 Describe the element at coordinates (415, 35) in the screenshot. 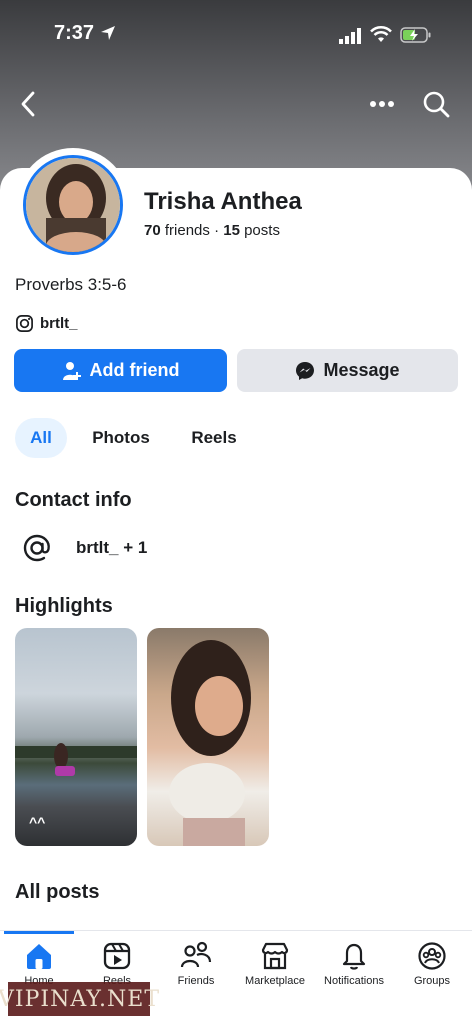

I see `battery-charging-icon` at that location.